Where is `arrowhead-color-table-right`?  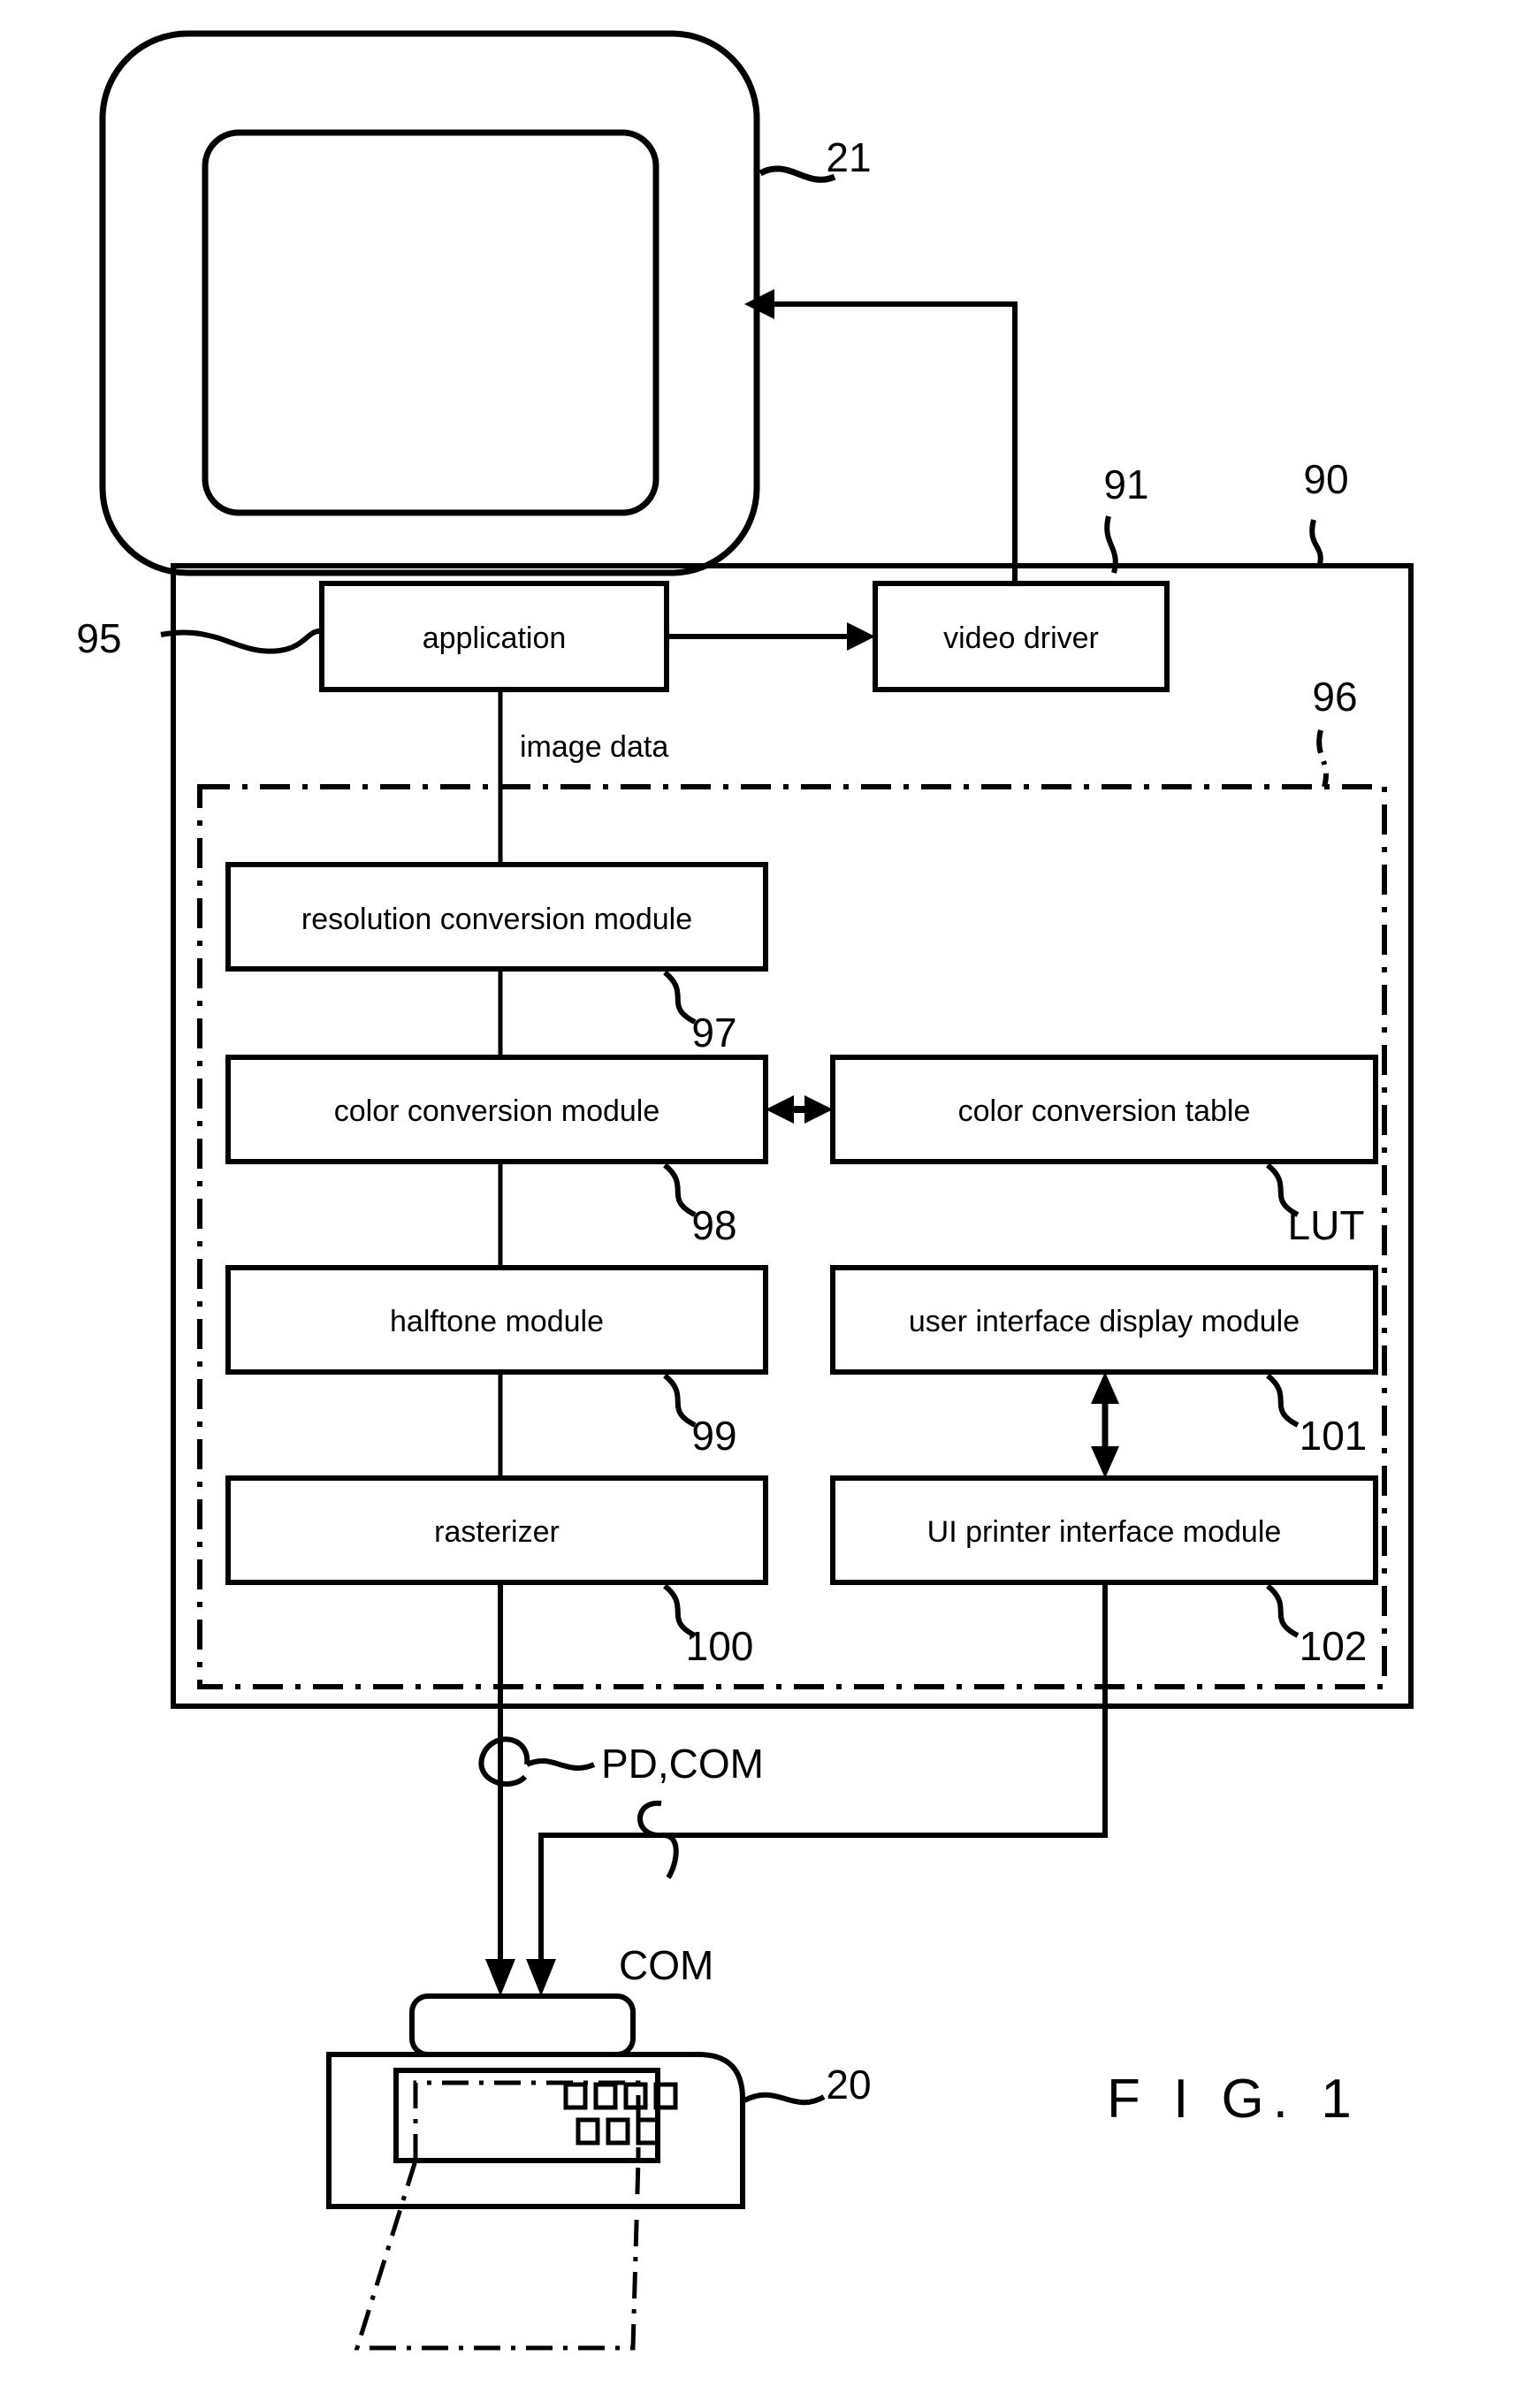
arrowhead-color-table-right is located at coordinates (818, 1109).